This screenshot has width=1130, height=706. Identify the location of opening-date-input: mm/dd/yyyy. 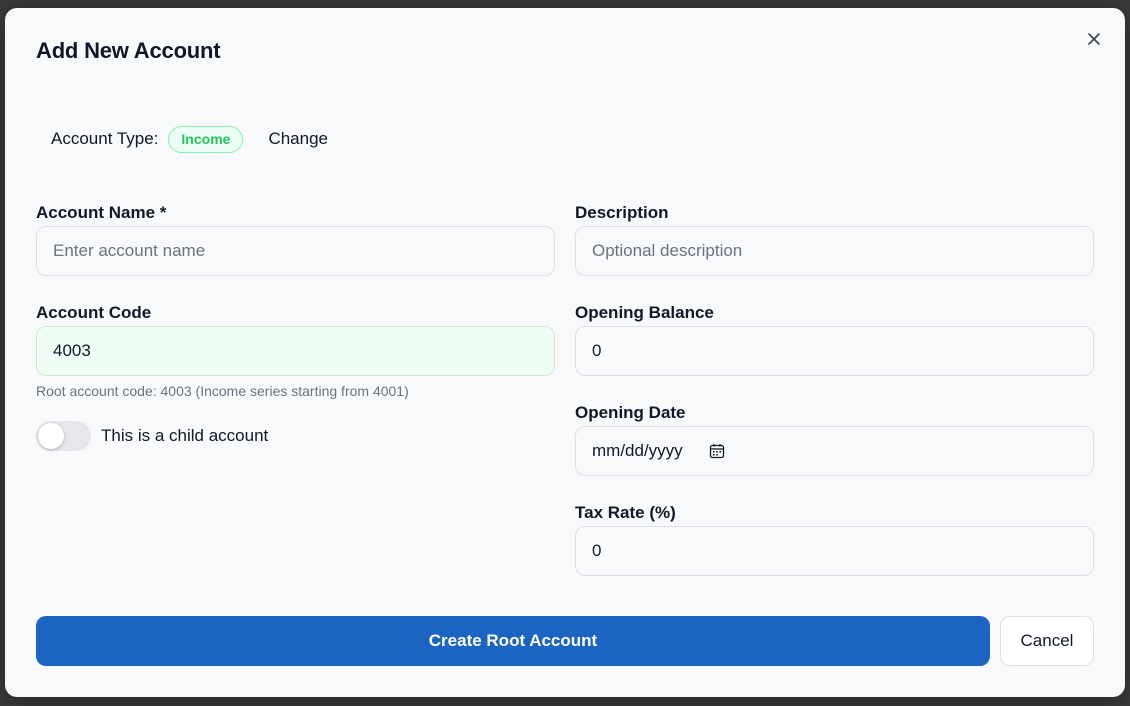
(834, 451).